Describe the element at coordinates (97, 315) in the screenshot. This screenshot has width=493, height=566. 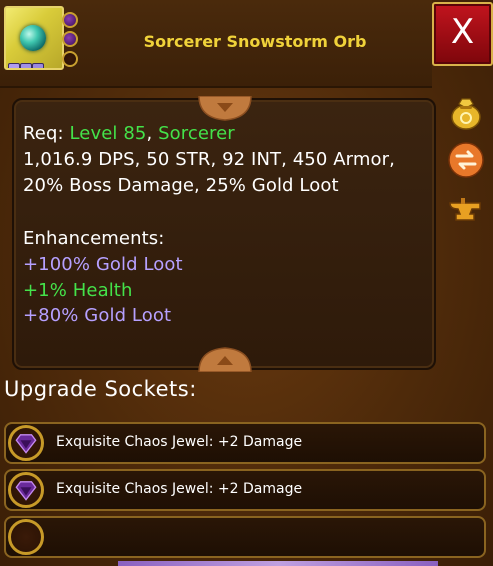
I see `enhancement-item: +80% Gold Loot` at that location.